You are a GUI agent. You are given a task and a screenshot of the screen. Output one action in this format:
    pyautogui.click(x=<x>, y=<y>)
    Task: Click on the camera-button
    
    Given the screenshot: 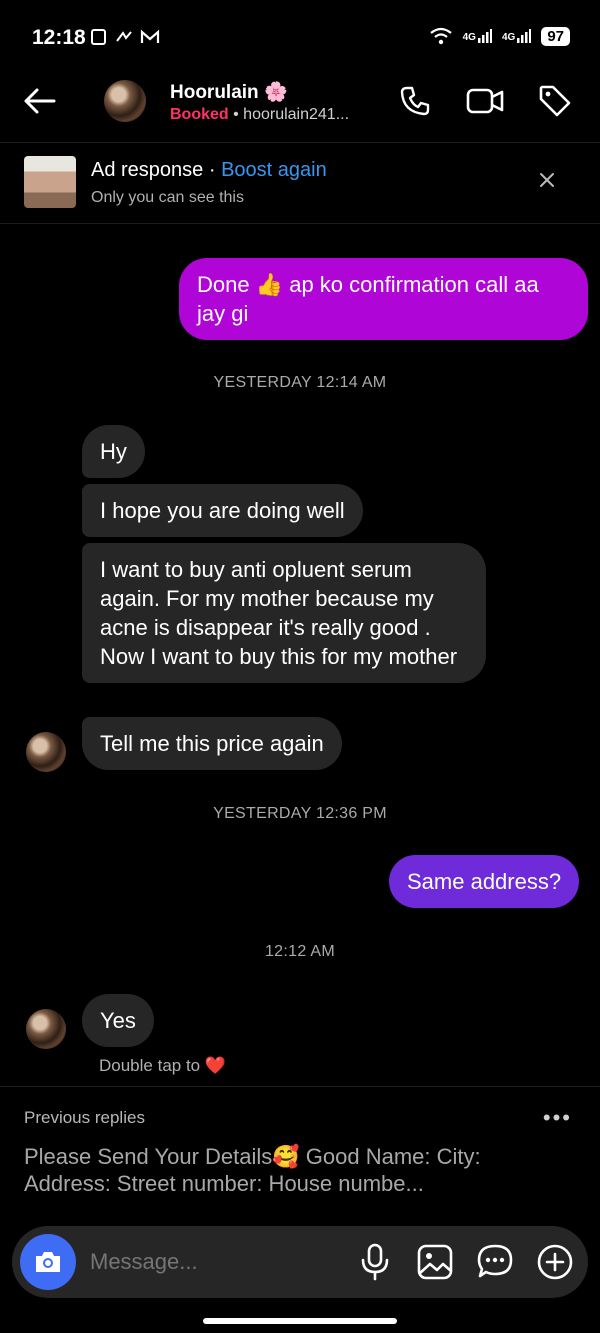 What is the action you would take?
    pyautogui.click(x=48, y=1262)
    